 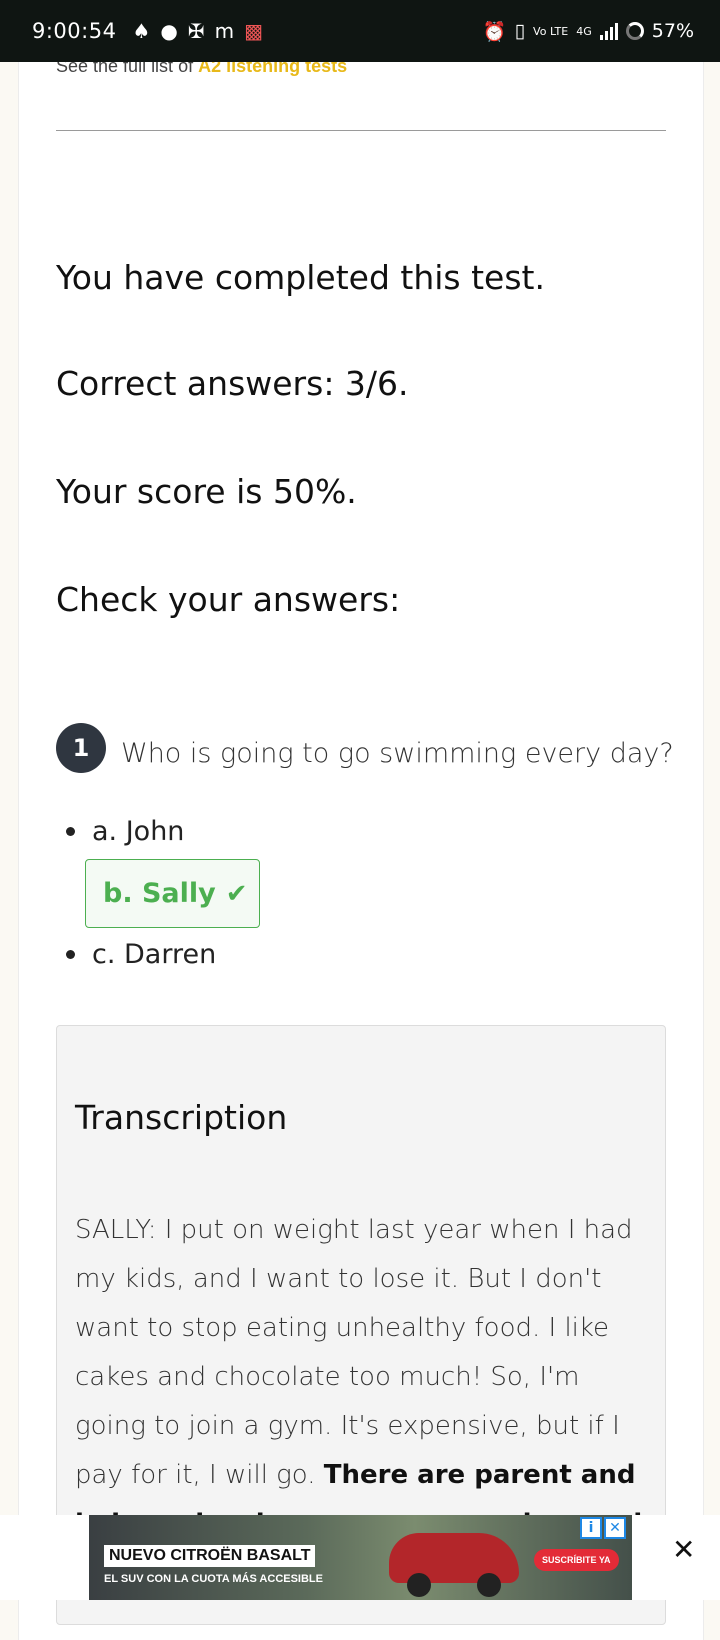 What do you see at coordinates (672, 31) in the screenshot?
I see `battery-percent: 57%` at bounding box center [672, 31].